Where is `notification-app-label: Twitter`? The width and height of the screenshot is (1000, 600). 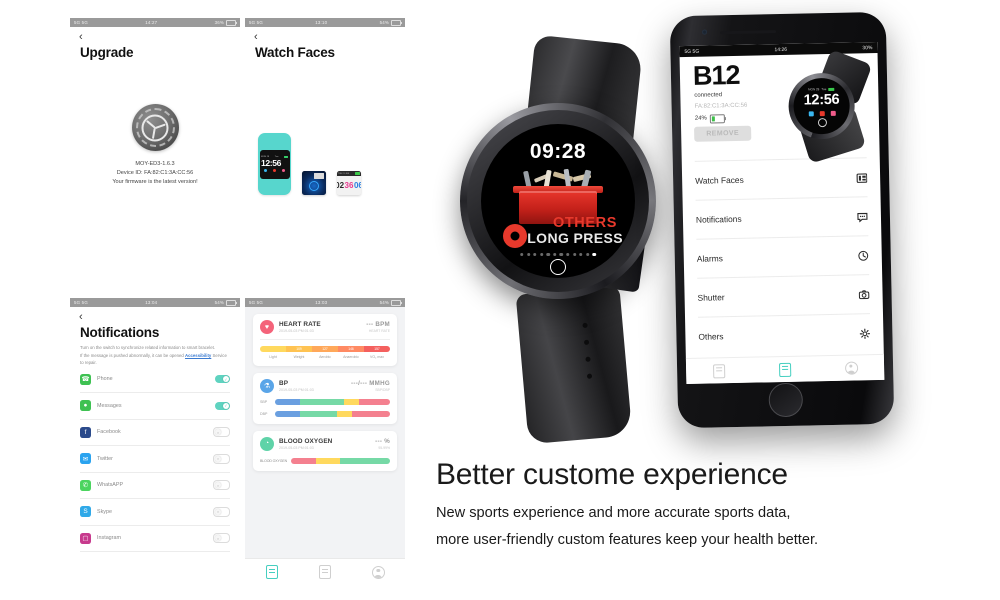 notification-app-label: Twitter is located at coordinates (105, 458).